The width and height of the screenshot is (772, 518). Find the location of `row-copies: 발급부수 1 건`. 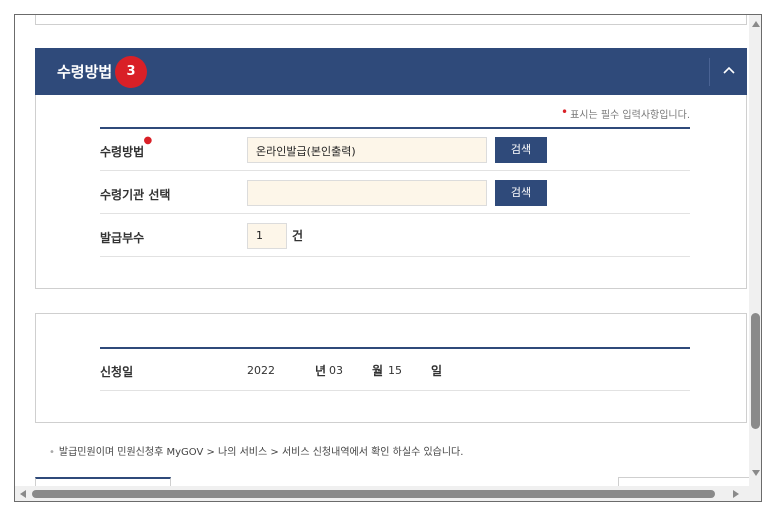

row-copies: 발급부수 1 건 is located at coordinates (395, 236).